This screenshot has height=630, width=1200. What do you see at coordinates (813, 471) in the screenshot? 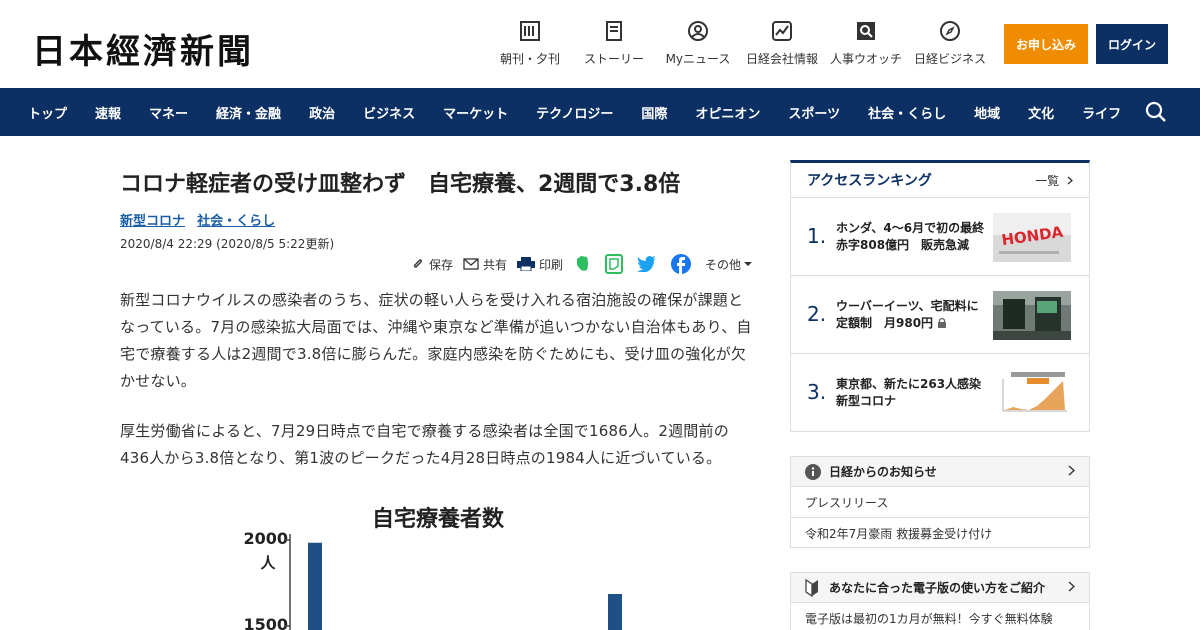
I see `info-icon` at bounding box center [813, 471].